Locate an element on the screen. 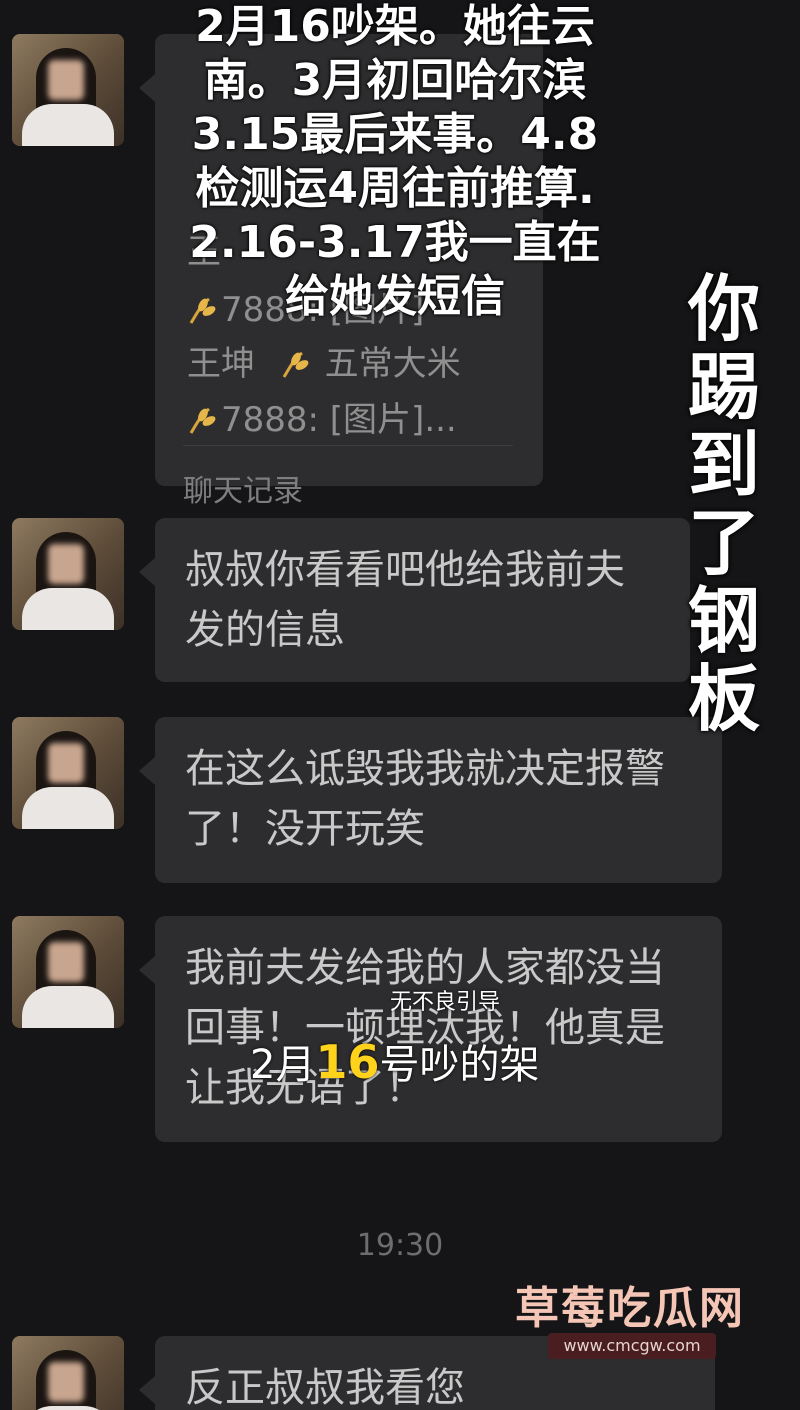  caption-line: 给她发短信 is located at coordinates (395, 296).